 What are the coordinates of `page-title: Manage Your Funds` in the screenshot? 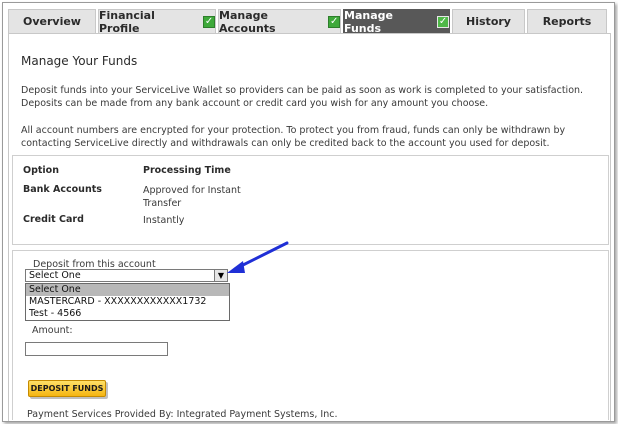 It's located at (79, 61).